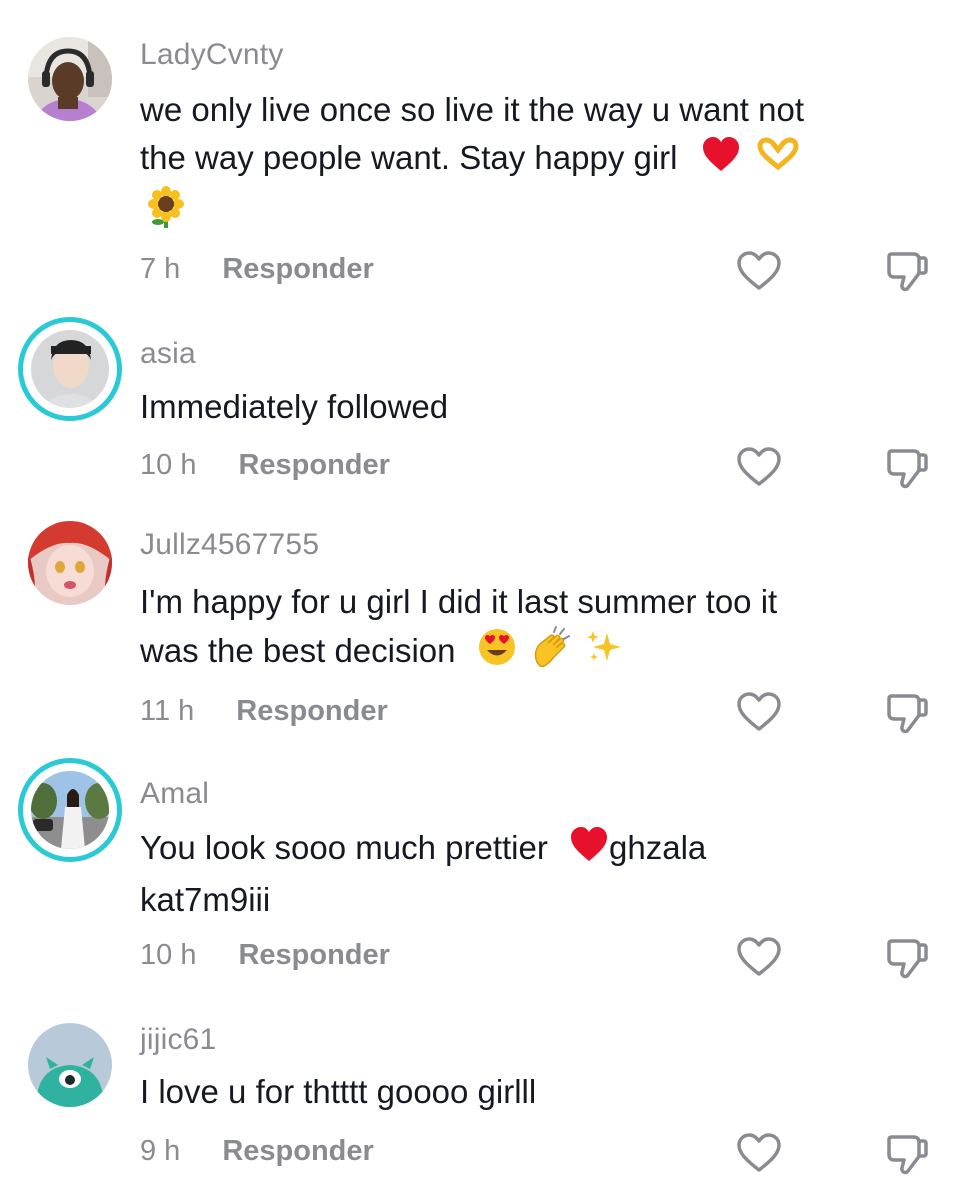 The image size is (967, 1200). What do you see at coordinates (540, 213) in the screenshot?
I see `comment-text-line` at bounding box center [540, 213].